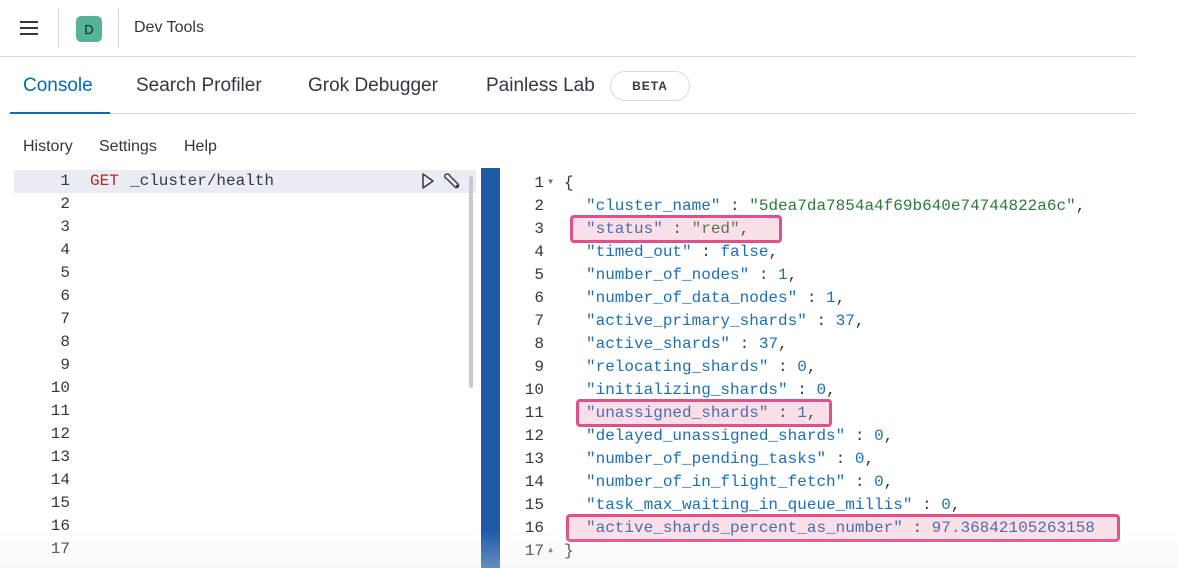 The height and width of the screenshot is (568, 1178). I want to click on json-value: "5dea7da7854a4f69b640e74744822a6c", so click(912, 206).